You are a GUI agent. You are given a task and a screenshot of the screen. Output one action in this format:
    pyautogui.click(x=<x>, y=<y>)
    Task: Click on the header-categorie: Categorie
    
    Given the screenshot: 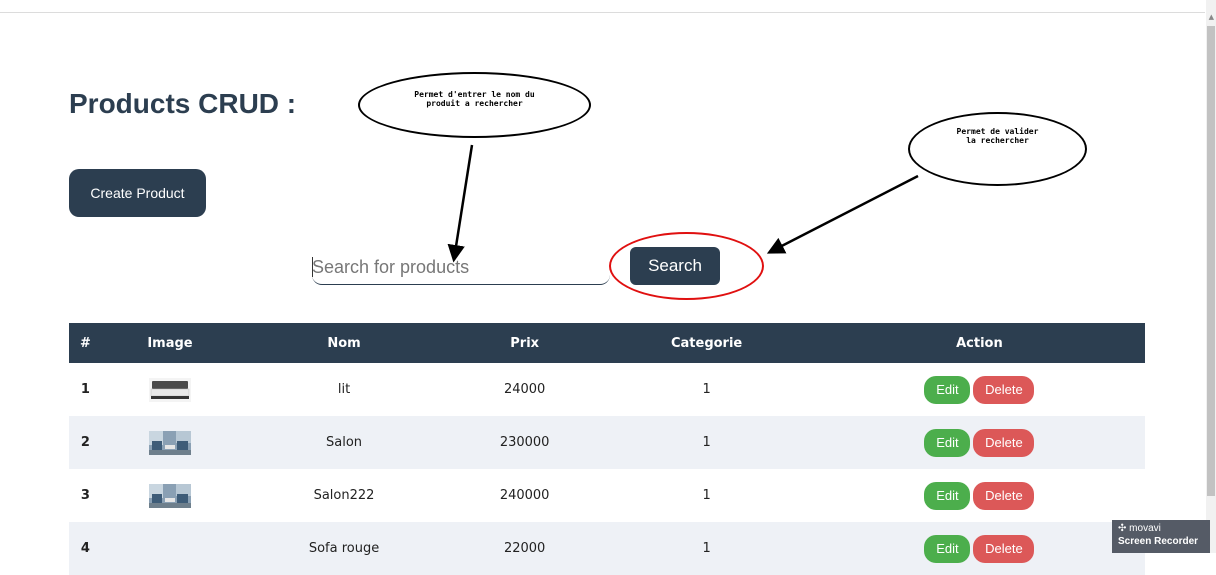 What is the action you would take?
    pyautogui.click(x=706, y=343)
    